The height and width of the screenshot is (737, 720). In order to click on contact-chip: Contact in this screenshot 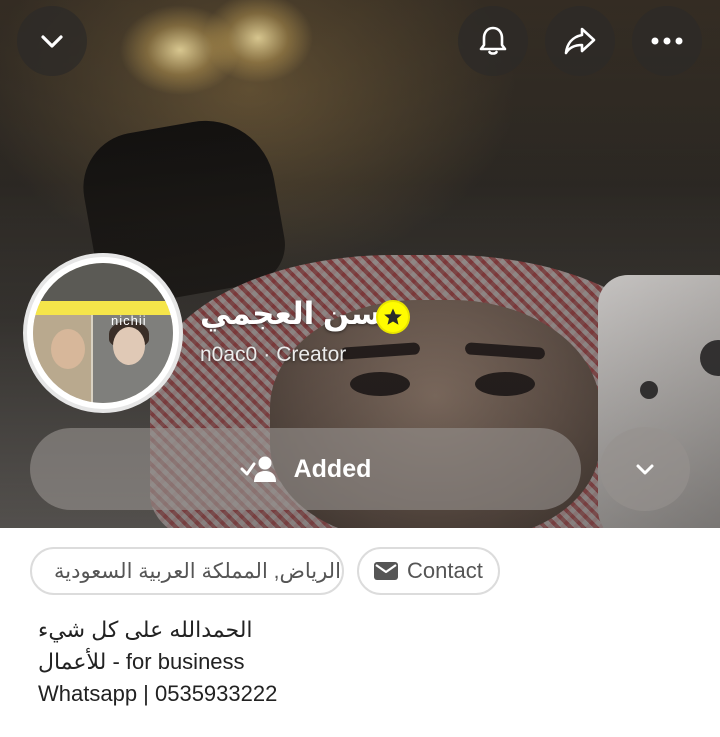, I will do `click(428, 571)`.